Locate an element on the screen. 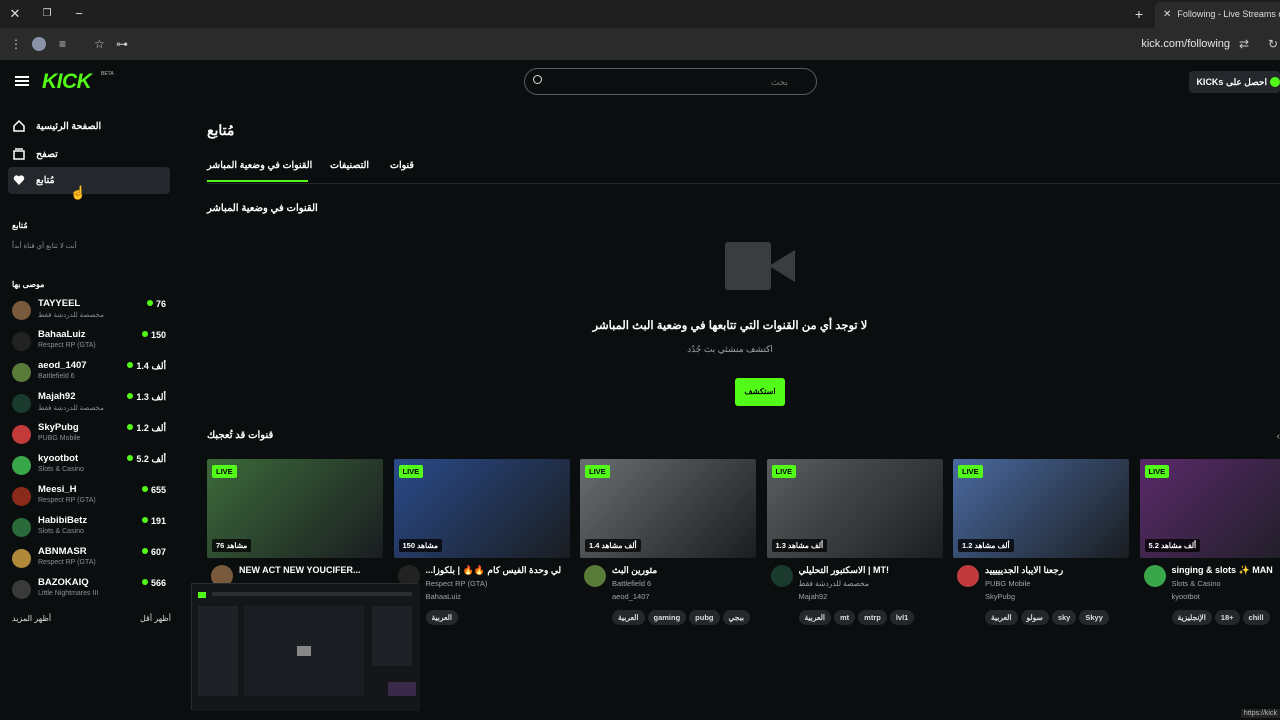 The width and height of the screenshot is (1280, 720). sidebar-channel: Meesi_H Respect RP (GTA) 655 is located at coordinates (90, 498).